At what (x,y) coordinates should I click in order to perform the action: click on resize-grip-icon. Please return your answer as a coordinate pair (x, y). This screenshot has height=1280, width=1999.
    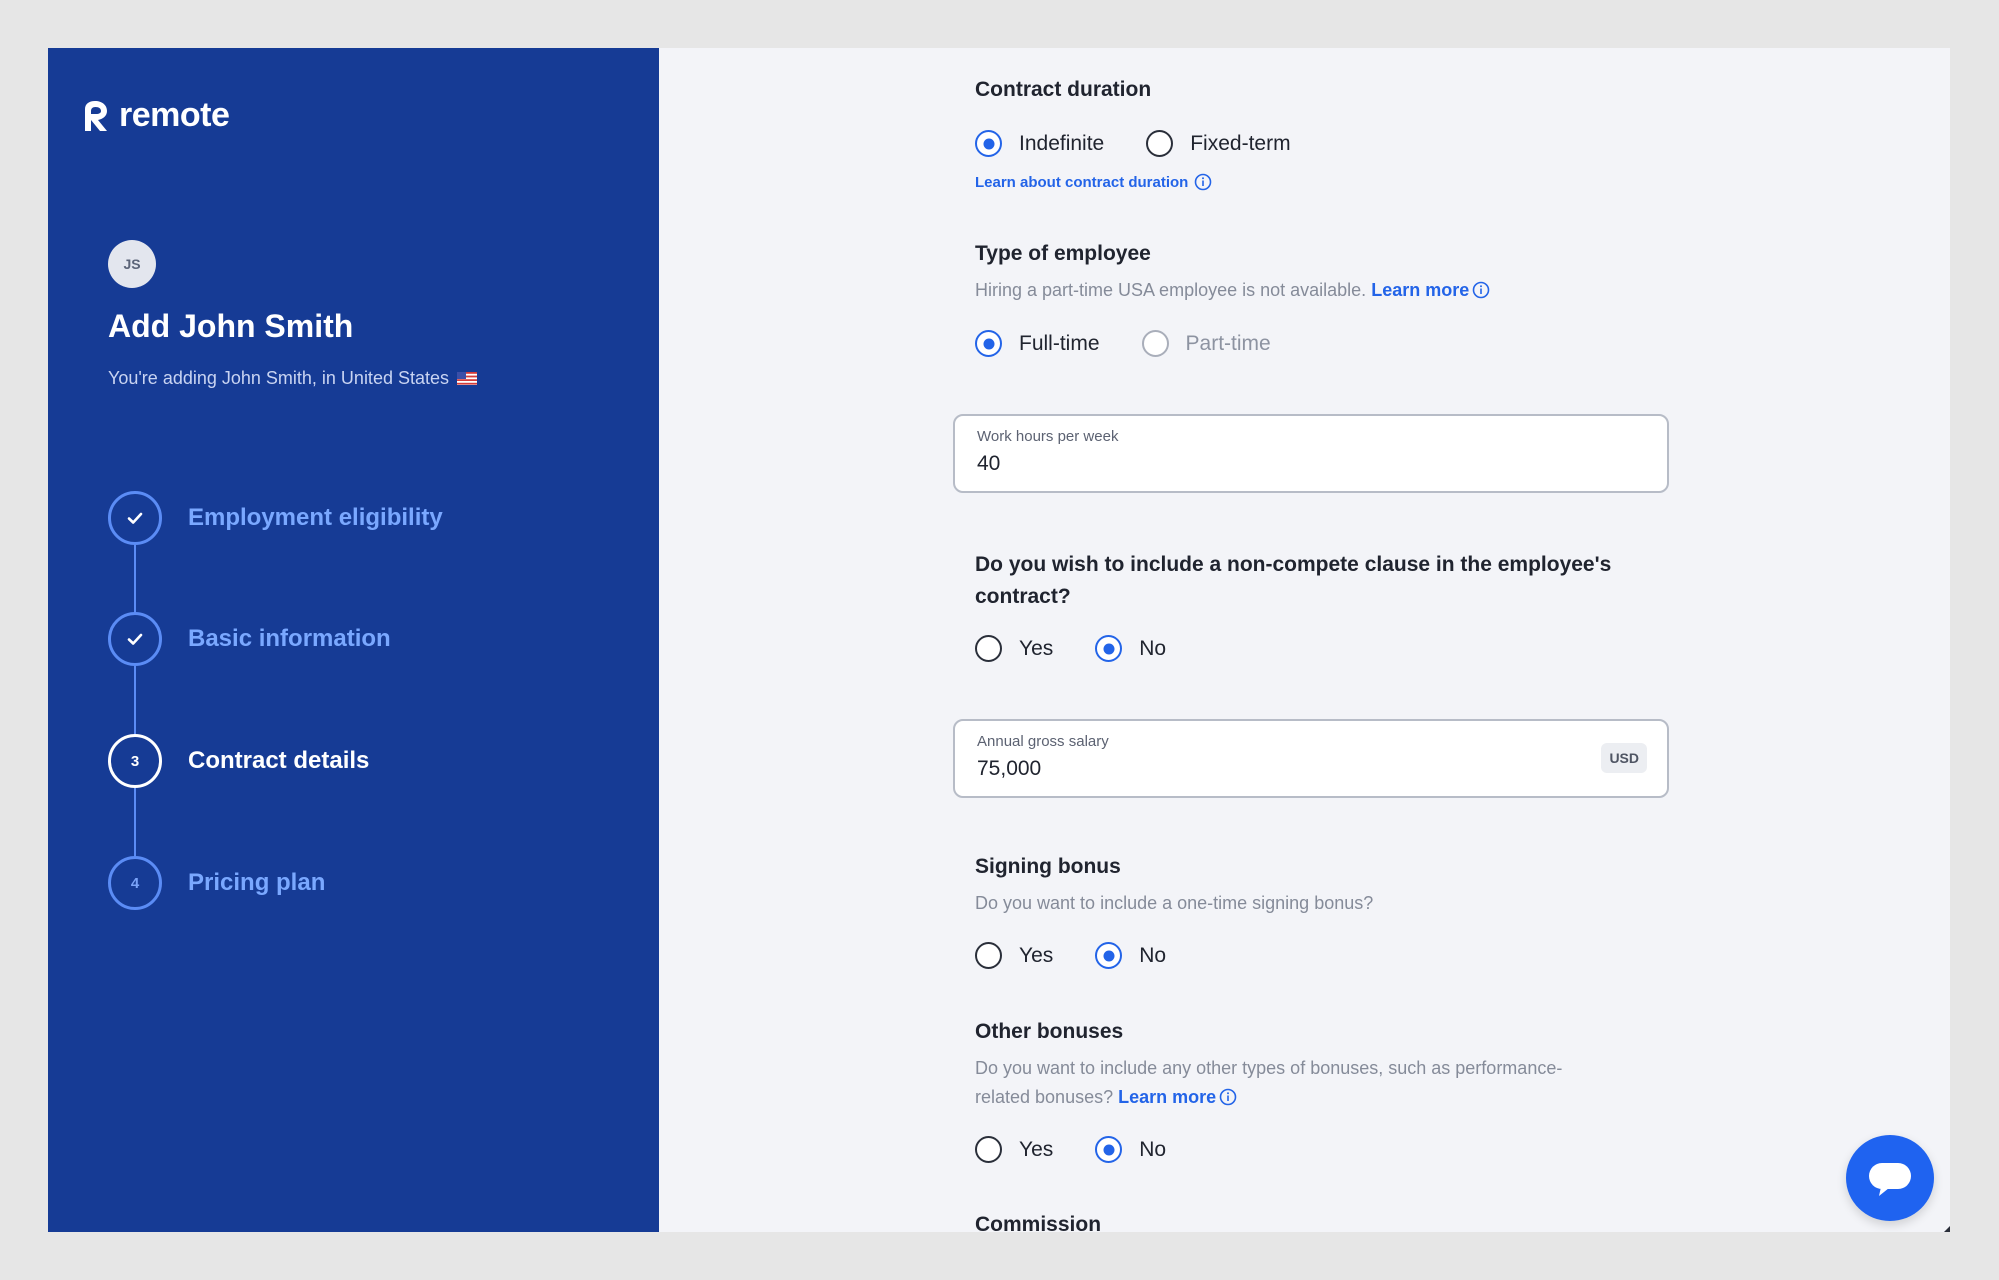
    Looking at the image, I should click on (1947, 1229).